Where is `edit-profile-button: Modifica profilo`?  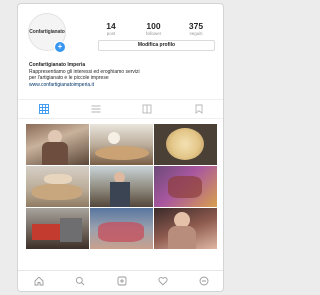 edit-profile-button: Modifica profilo is located at coordinates (156, 45).